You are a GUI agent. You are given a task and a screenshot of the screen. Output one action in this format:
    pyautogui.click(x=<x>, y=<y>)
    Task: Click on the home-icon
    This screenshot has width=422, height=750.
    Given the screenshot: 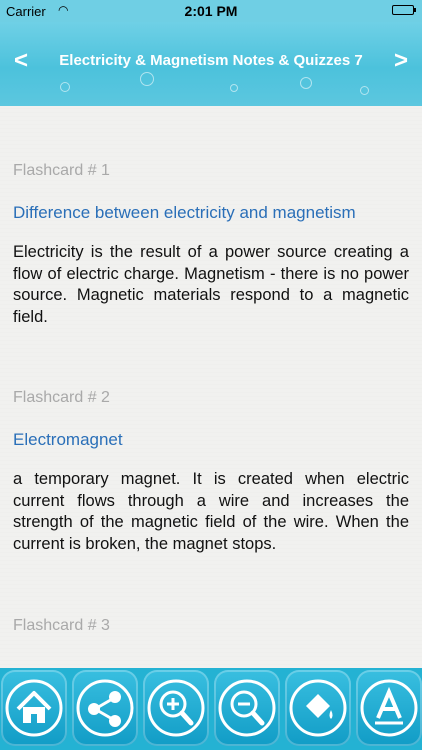 What is the action you would take?
    pyautogui.click(x=34, y=708)
    